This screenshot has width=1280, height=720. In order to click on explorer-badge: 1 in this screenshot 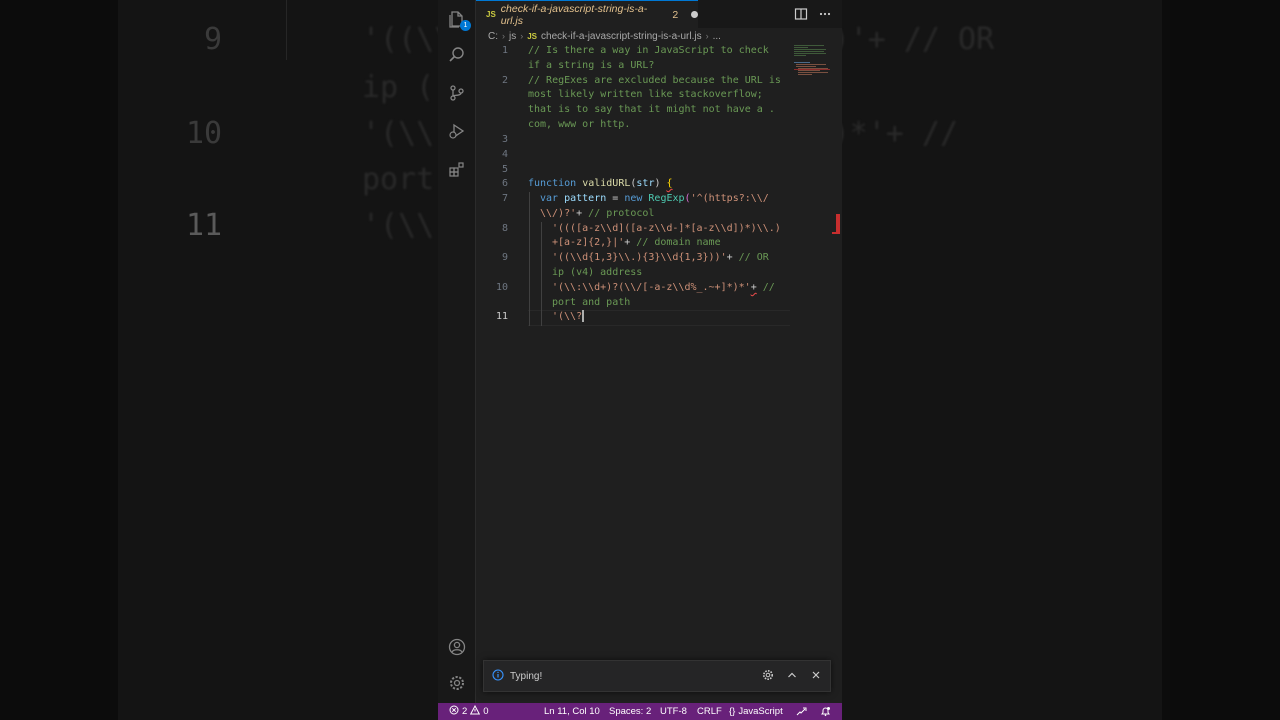, I will do `click(465, 25)`.